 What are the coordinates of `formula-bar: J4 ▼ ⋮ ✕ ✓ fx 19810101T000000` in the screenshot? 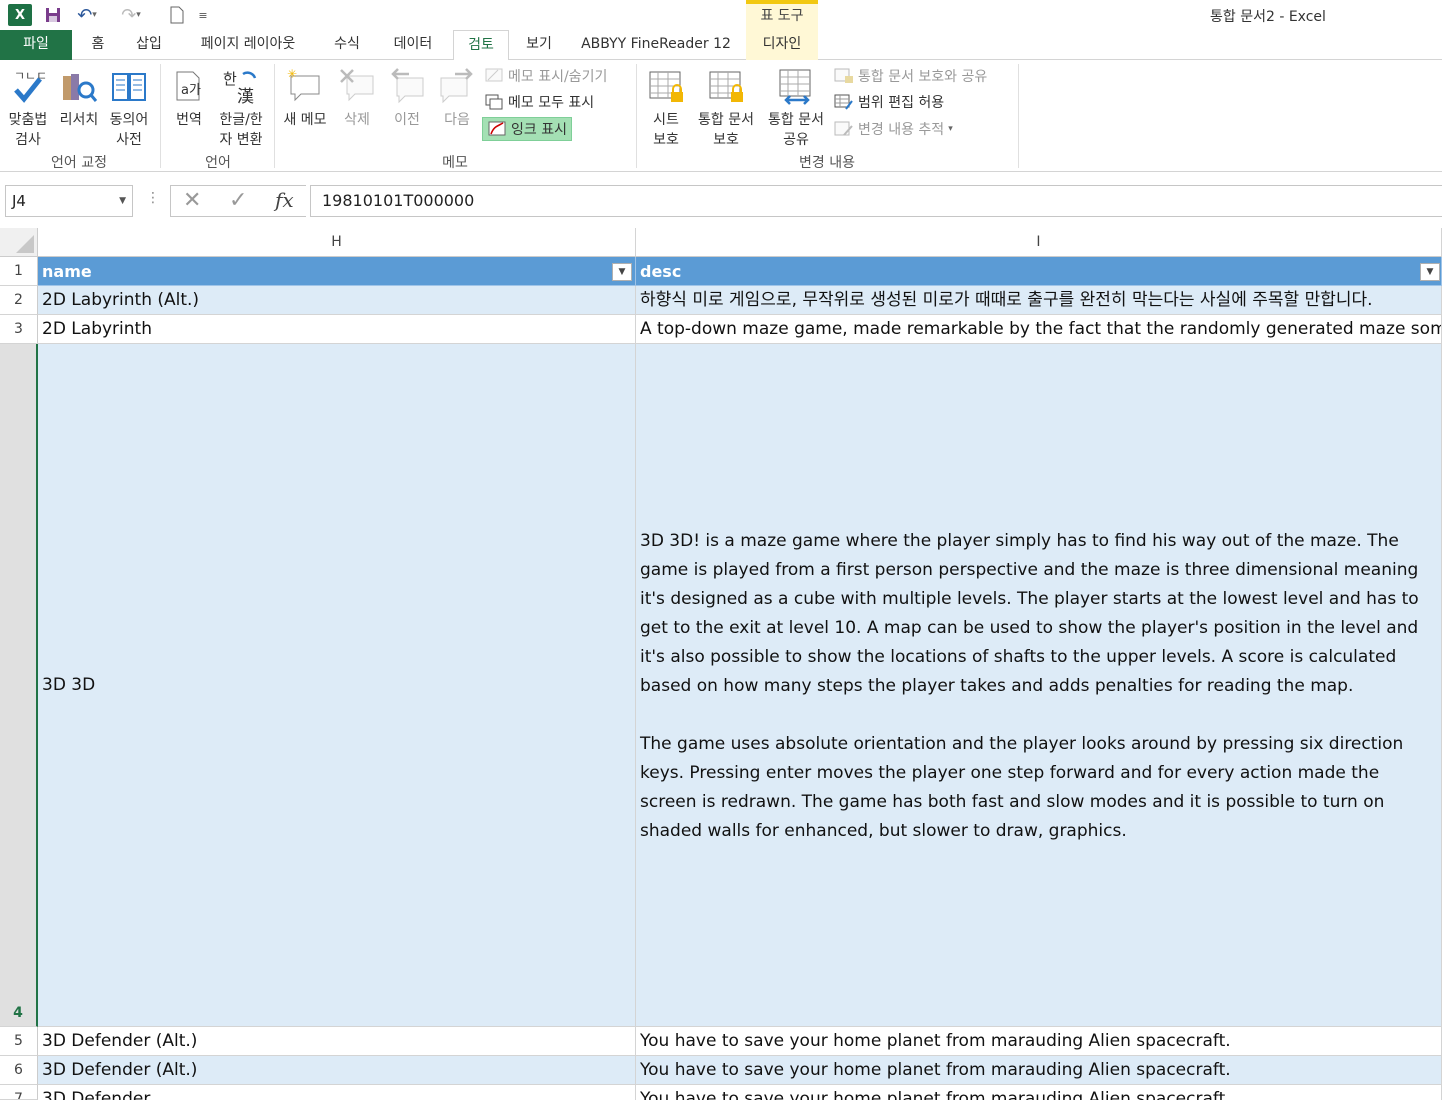 It's located at (721, 200).